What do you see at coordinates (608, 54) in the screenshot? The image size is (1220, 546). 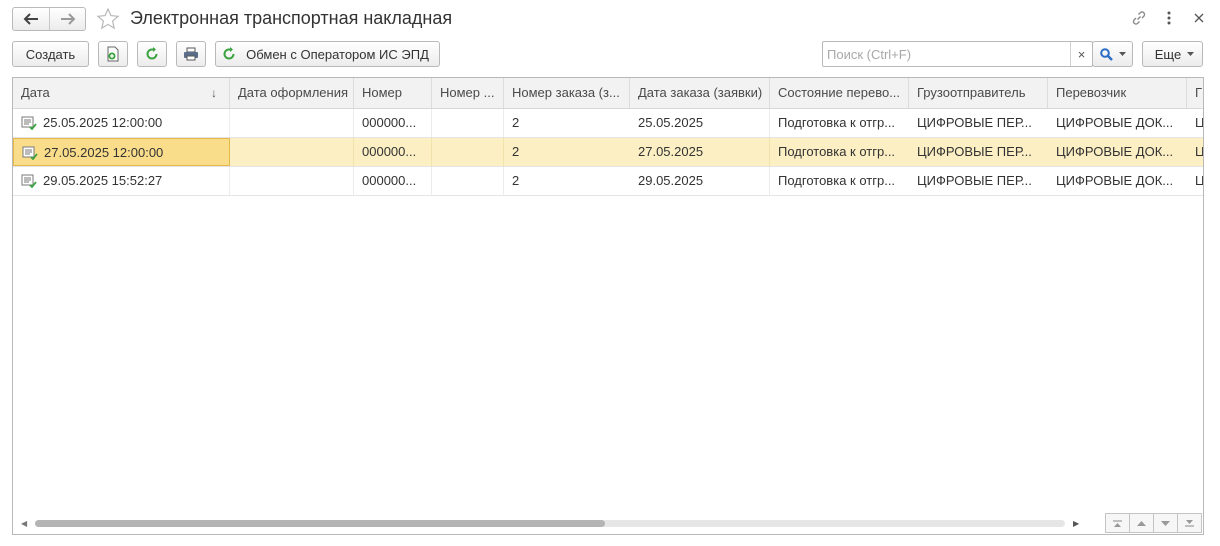 I see `command-bar: Создать Обмен с Оператором ИС ЭПД × Еще` at bounding box center [608, 54].